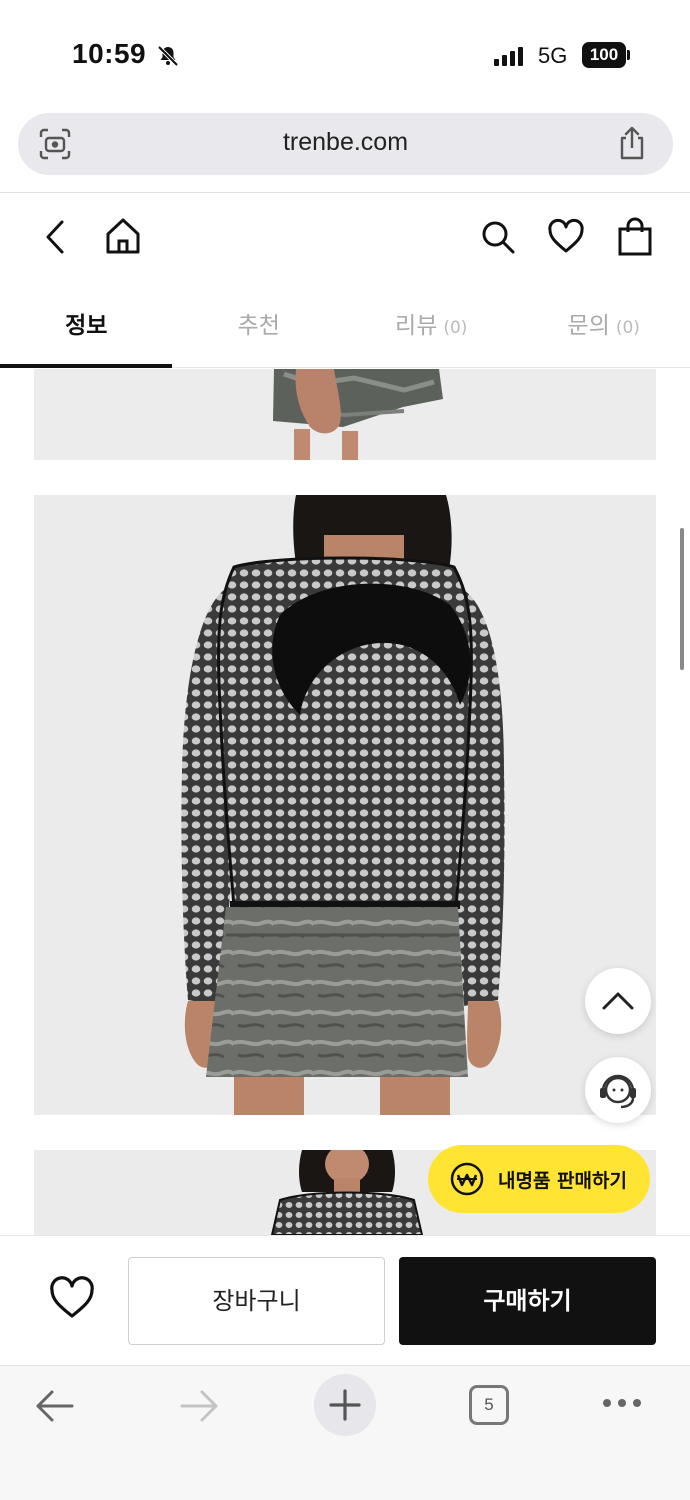 The height and width of the screenshot is (1500, 690). I want to click on tab-recommend: 추천, so click(259, 328).